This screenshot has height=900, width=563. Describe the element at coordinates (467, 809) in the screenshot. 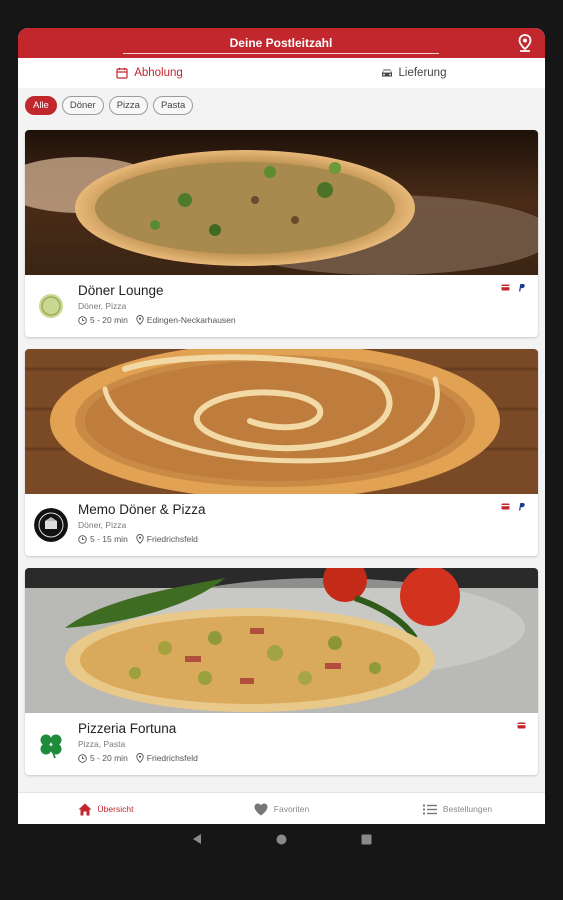

I see `nav-orders-label: Bestellungen` at that location.